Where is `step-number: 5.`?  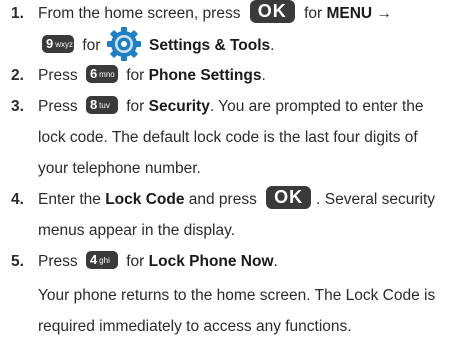
step-number: 5. is located at coordinates (17, 261).